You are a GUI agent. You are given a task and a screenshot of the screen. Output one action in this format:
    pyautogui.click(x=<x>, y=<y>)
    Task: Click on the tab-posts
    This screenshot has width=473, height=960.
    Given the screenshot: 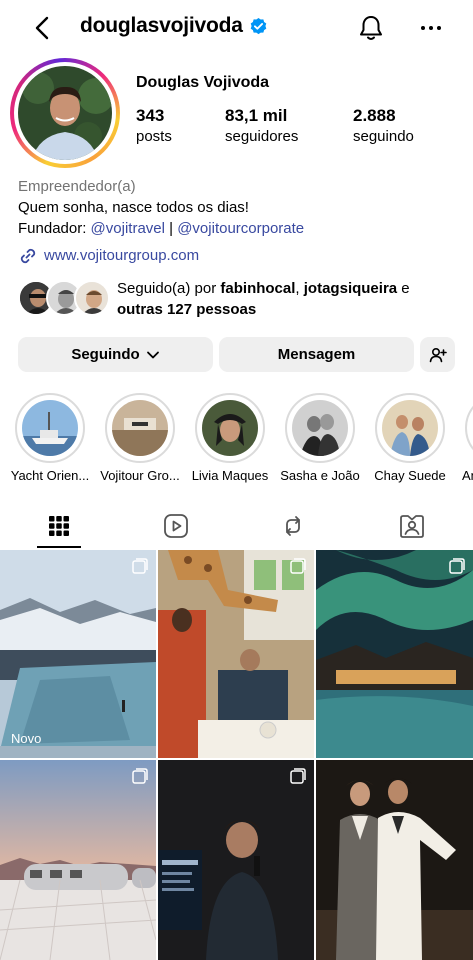 What is the action you would take?
    pyautogui.click(x=59, y=526)
    